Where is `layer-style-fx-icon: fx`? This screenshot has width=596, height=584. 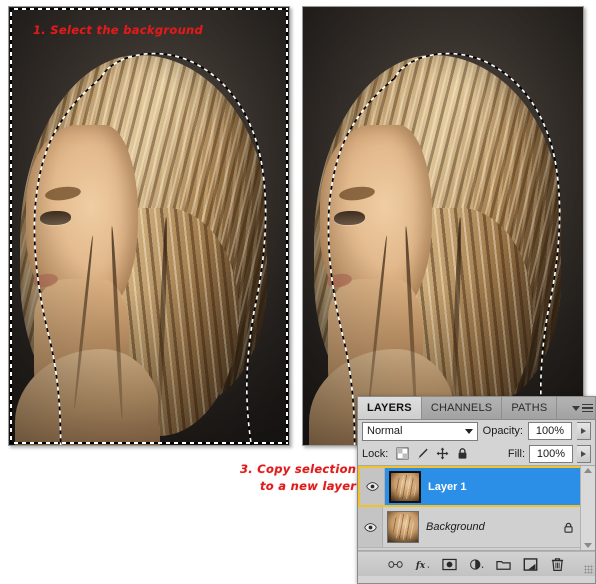
layer-style-fx-icon: fx is located at coordinates (422, 564).